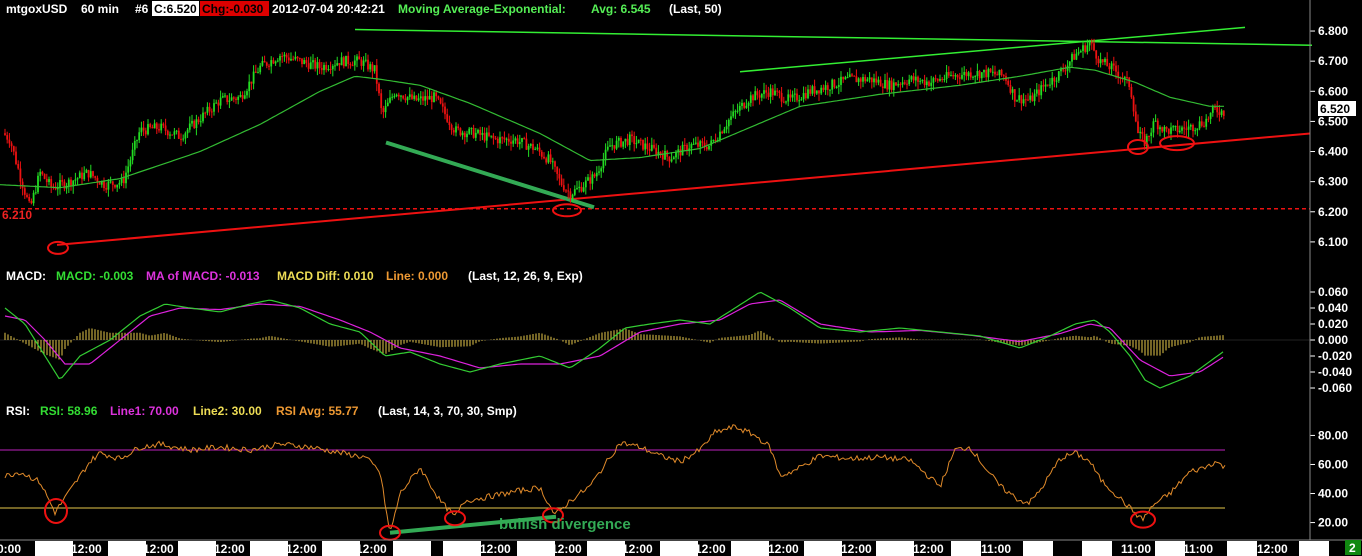 The width and height of the screenshot is (1362, 556). I want to click on y-tick-label: 20.00, so click(1333, 523).